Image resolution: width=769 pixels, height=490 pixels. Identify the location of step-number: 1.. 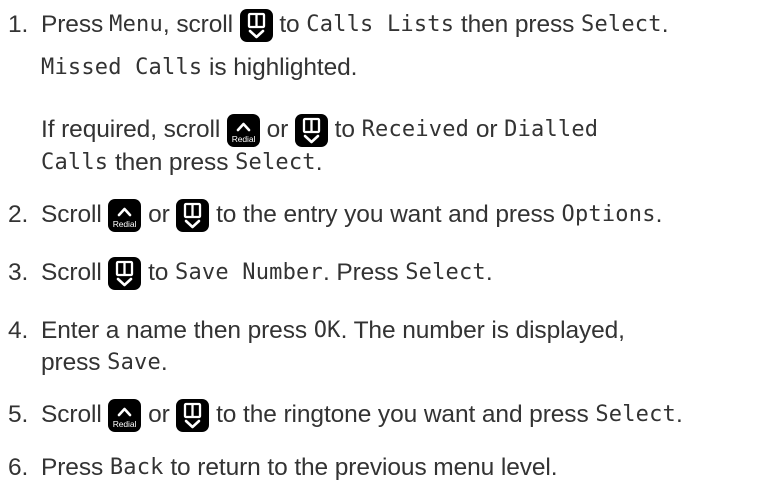
(18, 24).